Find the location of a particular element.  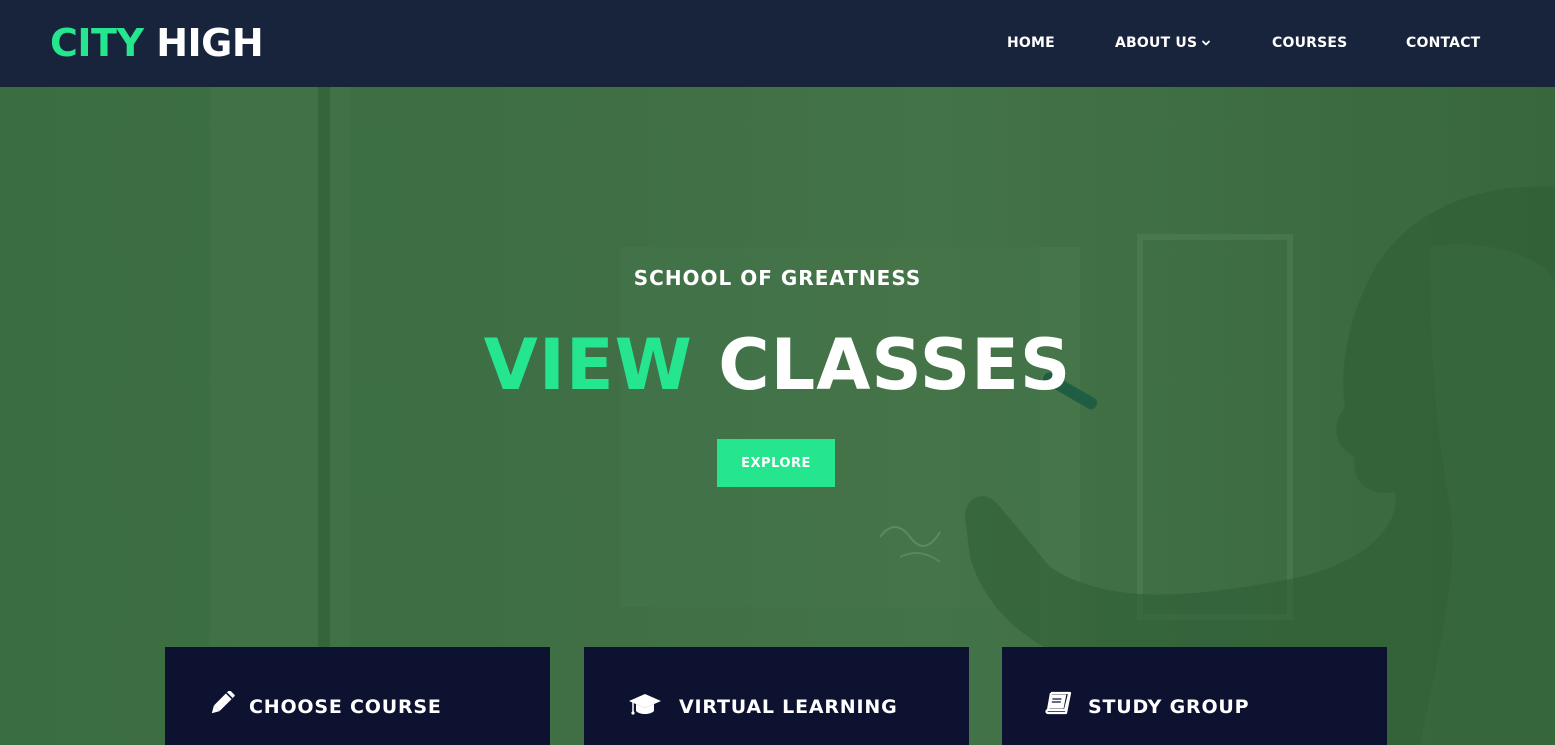

nav-item-about-us: ABOUT US is located at coordinates (1163, 43).